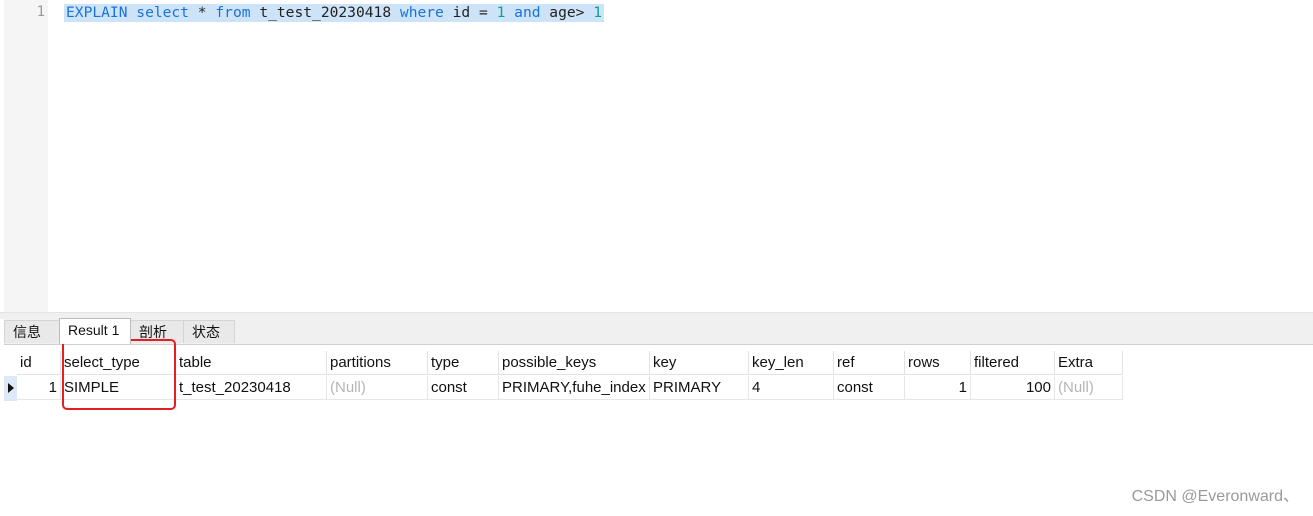 The image size is (1313, 516). Describe the element at coordinates (869, 388) in the screenshot. I see `cell-ref: const` at that location.